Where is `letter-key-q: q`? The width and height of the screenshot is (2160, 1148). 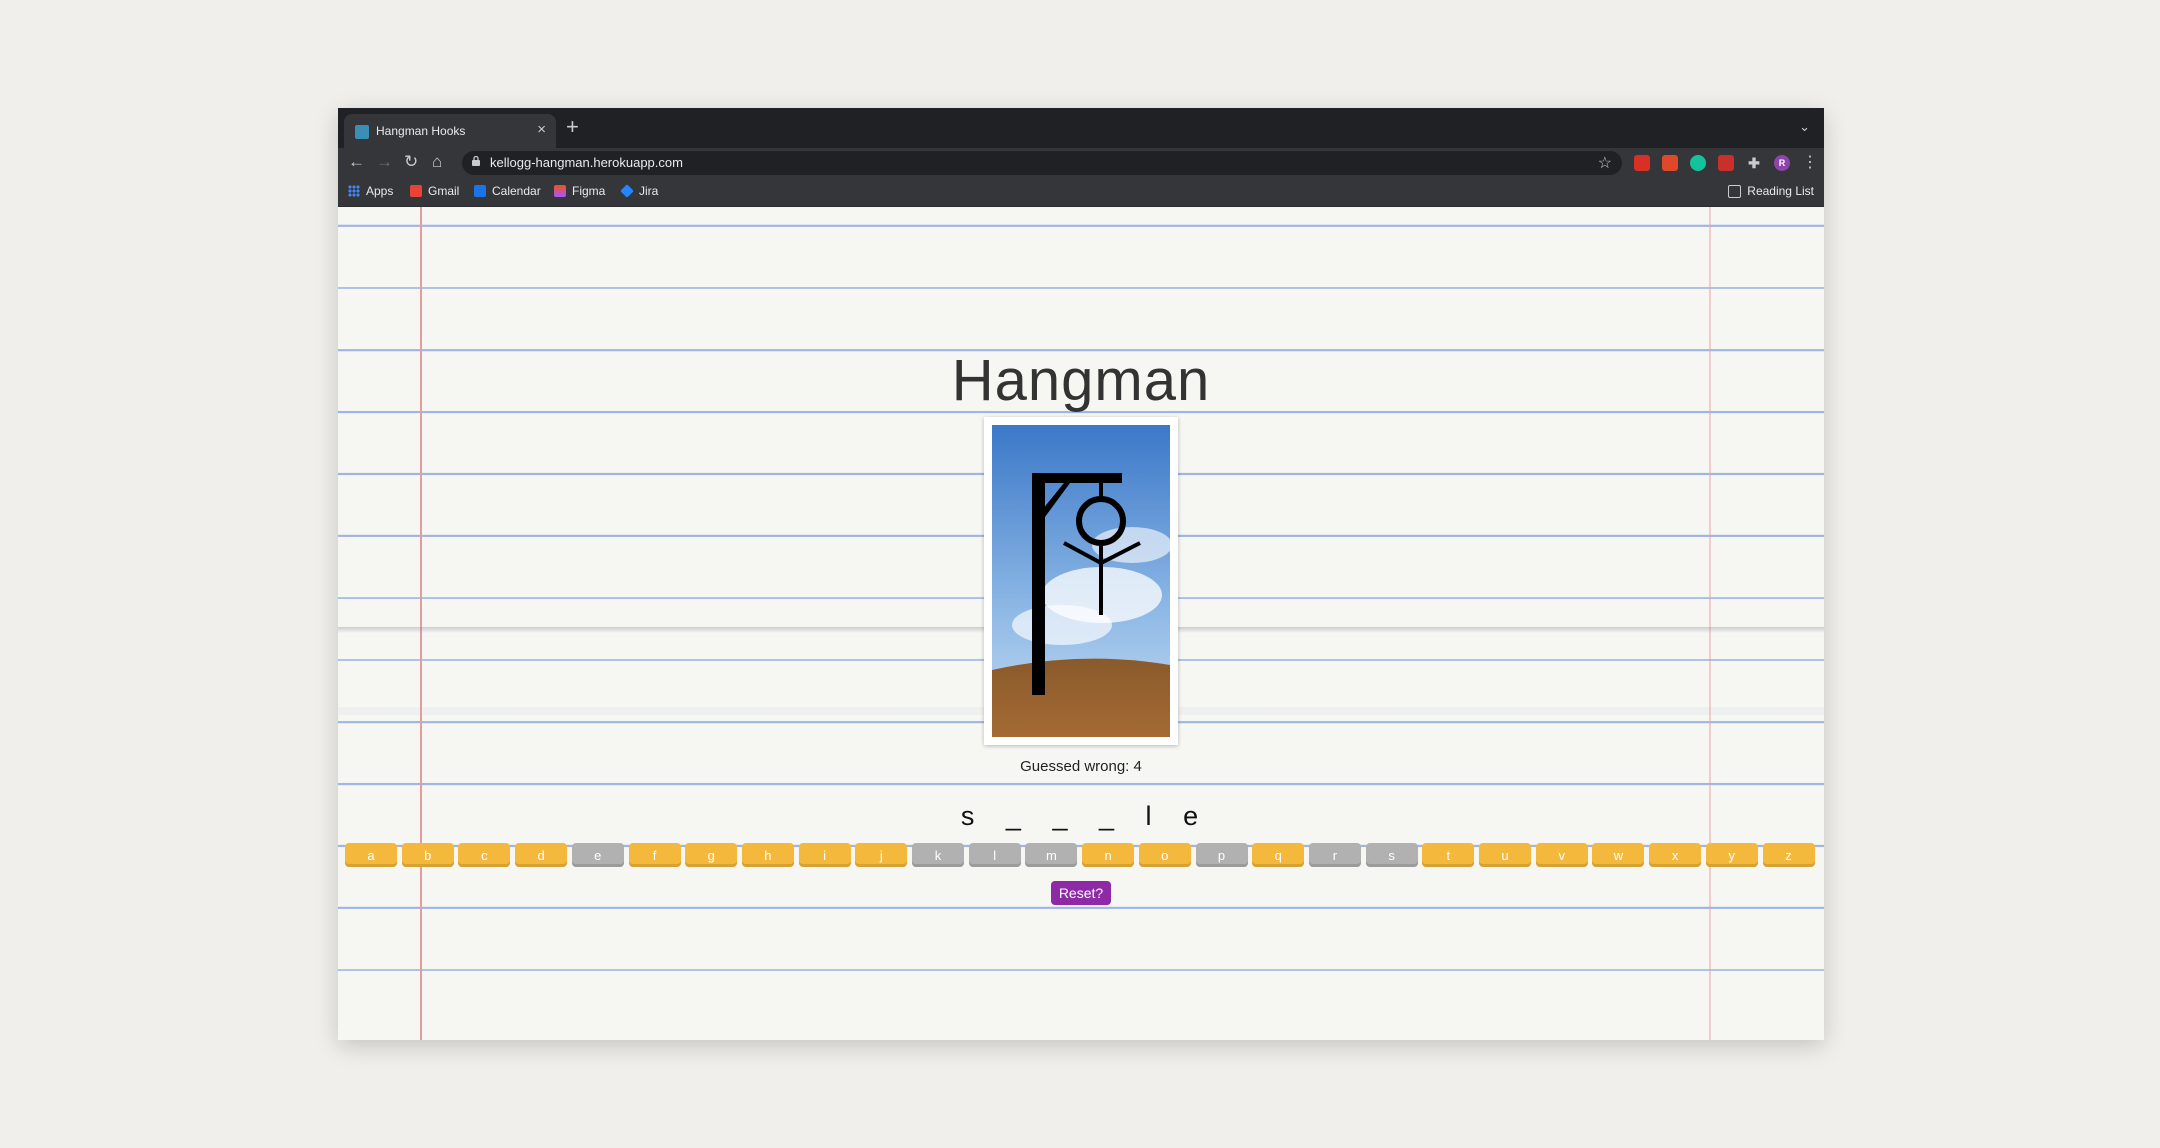
letter-key-q: q is located at coordinates (1278, 855).